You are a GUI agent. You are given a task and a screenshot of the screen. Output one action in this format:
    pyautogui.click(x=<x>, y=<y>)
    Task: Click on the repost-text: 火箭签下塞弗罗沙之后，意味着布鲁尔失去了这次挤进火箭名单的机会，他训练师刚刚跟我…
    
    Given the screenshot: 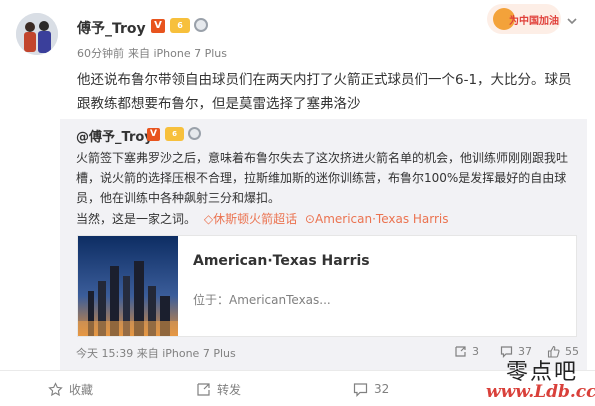 What is the action you would take?
    pyautogui.click(x=322, y=178)
    